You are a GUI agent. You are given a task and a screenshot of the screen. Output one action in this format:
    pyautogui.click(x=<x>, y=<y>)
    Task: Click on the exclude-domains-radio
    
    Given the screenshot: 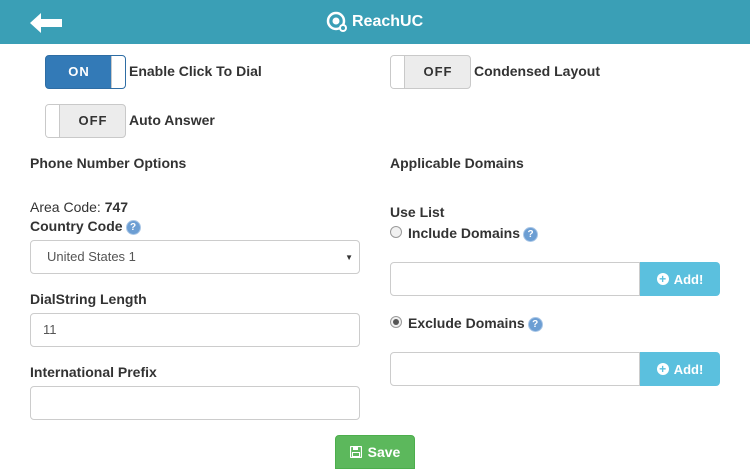 What is the action you would take?
    pyautogui.click(x=396, y=322)
    